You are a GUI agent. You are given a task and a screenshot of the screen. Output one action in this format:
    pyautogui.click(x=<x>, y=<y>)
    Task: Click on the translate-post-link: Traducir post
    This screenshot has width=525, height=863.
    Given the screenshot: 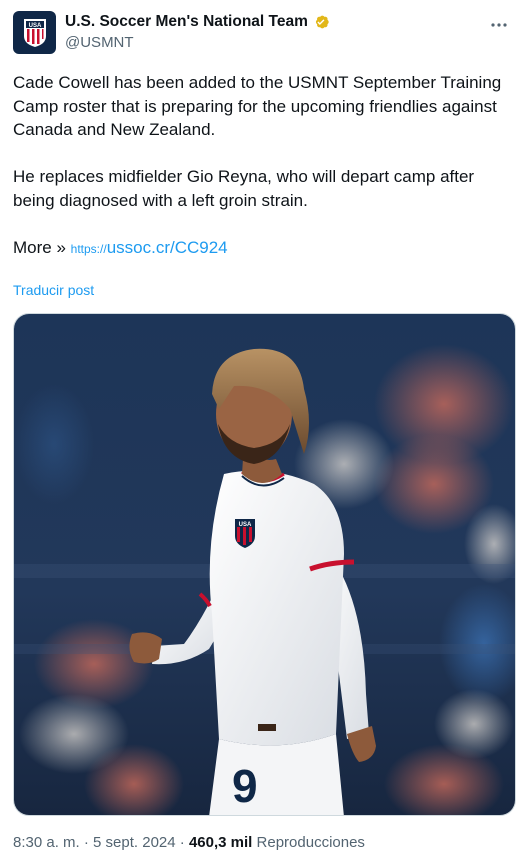 What is the action you would take?
    pyautogui.click(x=53, y=290)
    